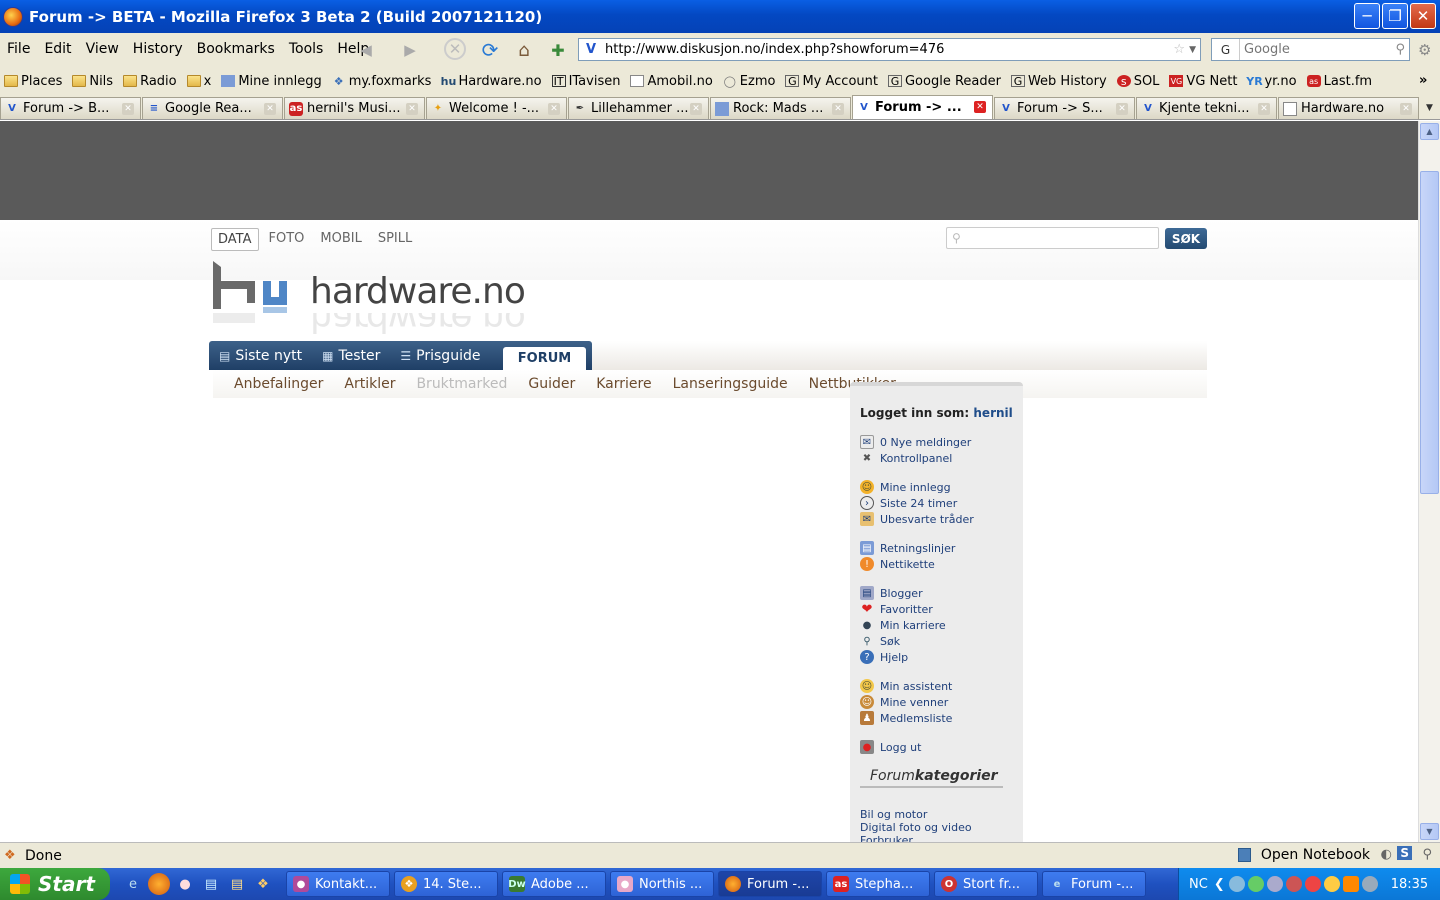 The height and width of the screenshot is (900, 1440). I want to click on menu-tools: Tools, so click(306, 49).